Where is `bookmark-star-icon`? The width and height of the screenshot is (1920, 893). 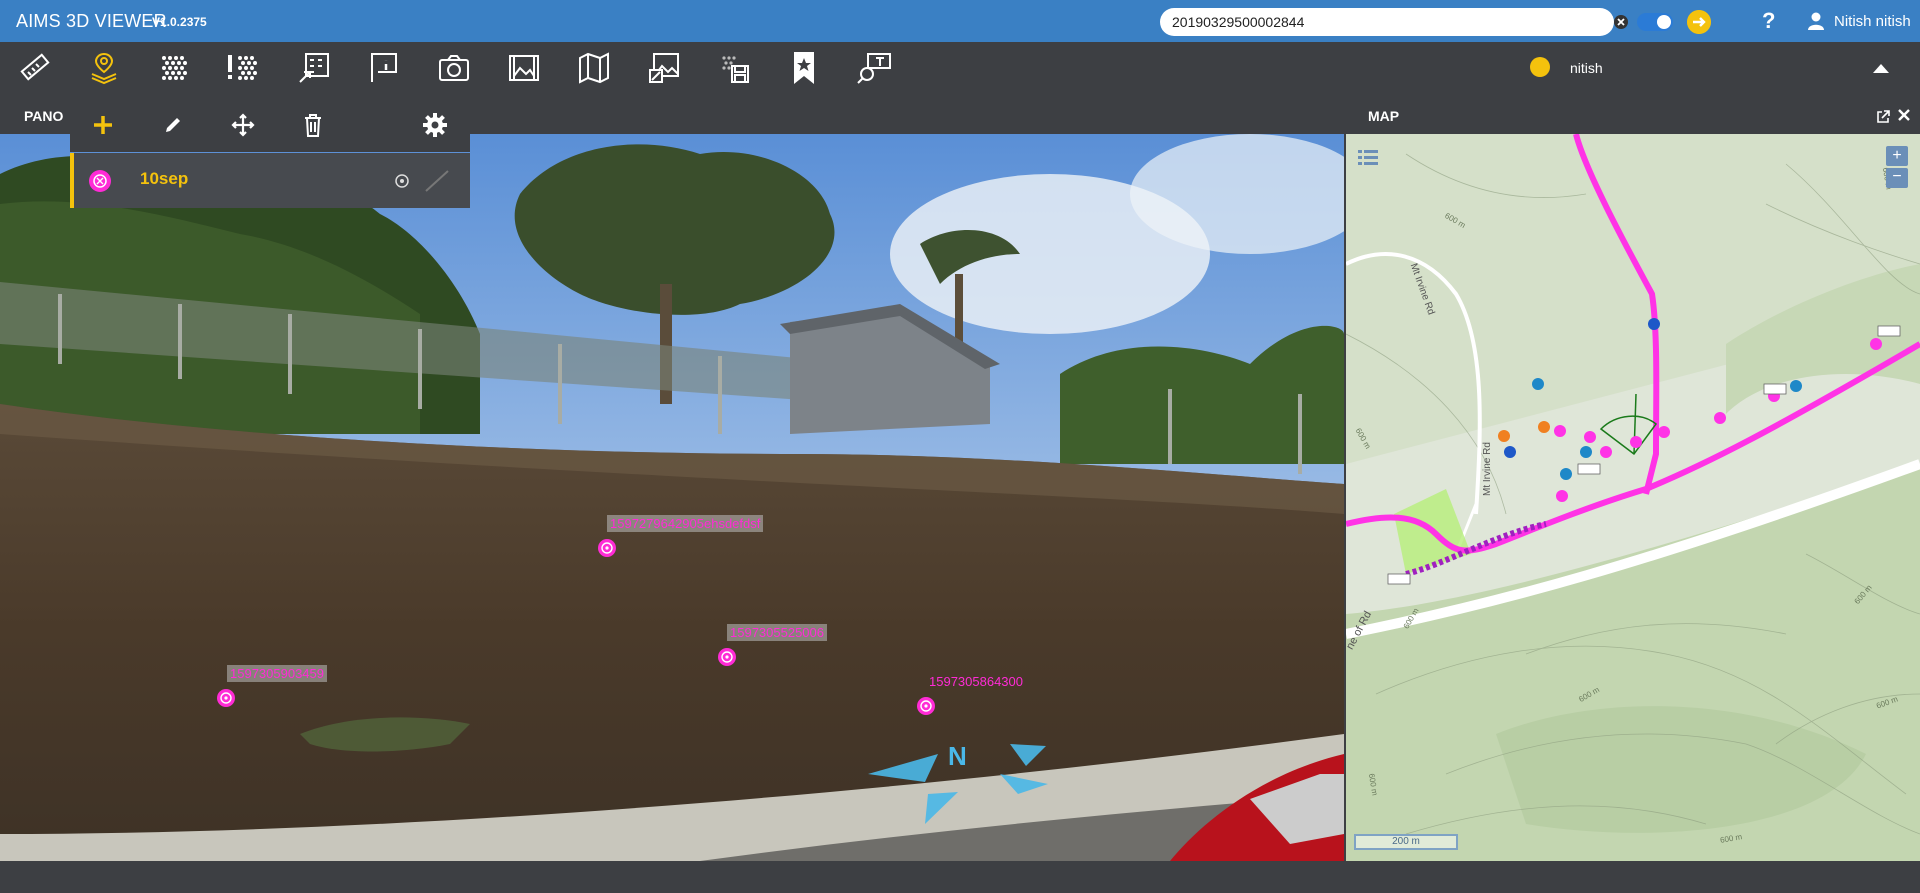
bookmark-star-icon is located at coordinates (804, 68).